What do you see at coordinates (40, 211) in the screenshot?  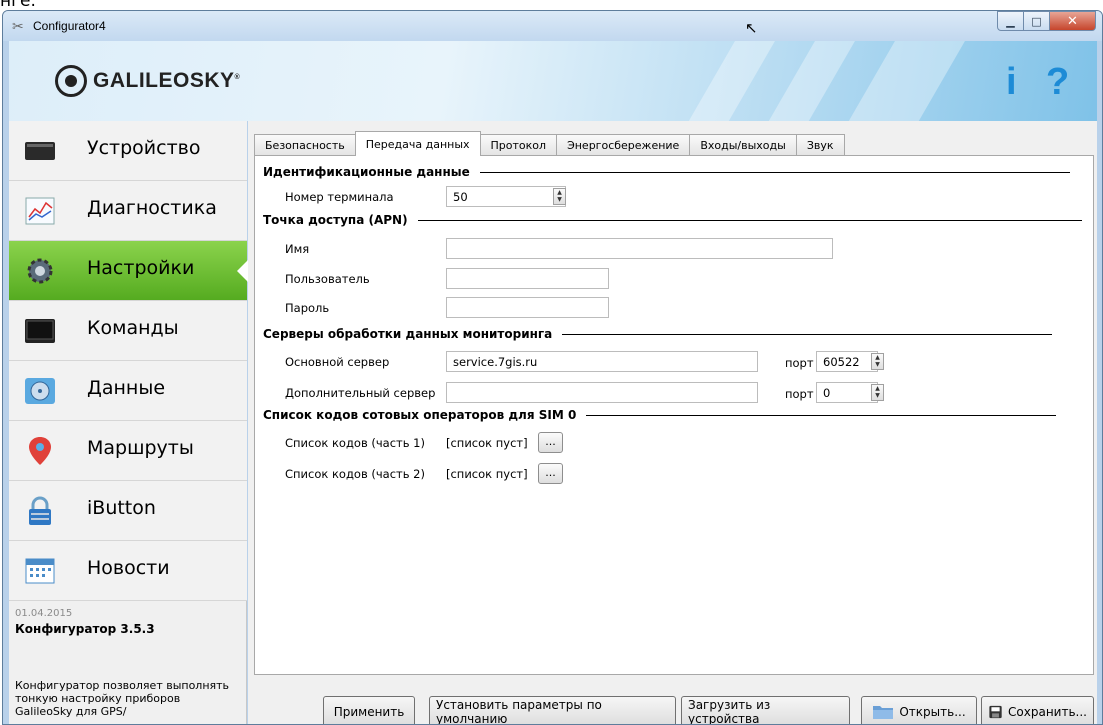 I see `chart-icon` at bounding box center [40, 211].